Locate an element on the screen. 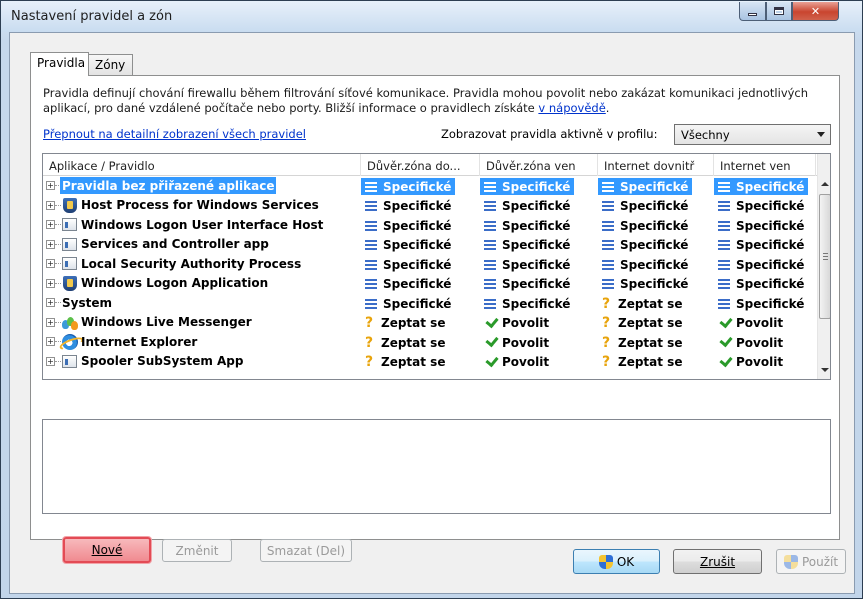 The height and width of the screenshot is (599, 863). scroll-down-icon is located at coordinates (824, 370).